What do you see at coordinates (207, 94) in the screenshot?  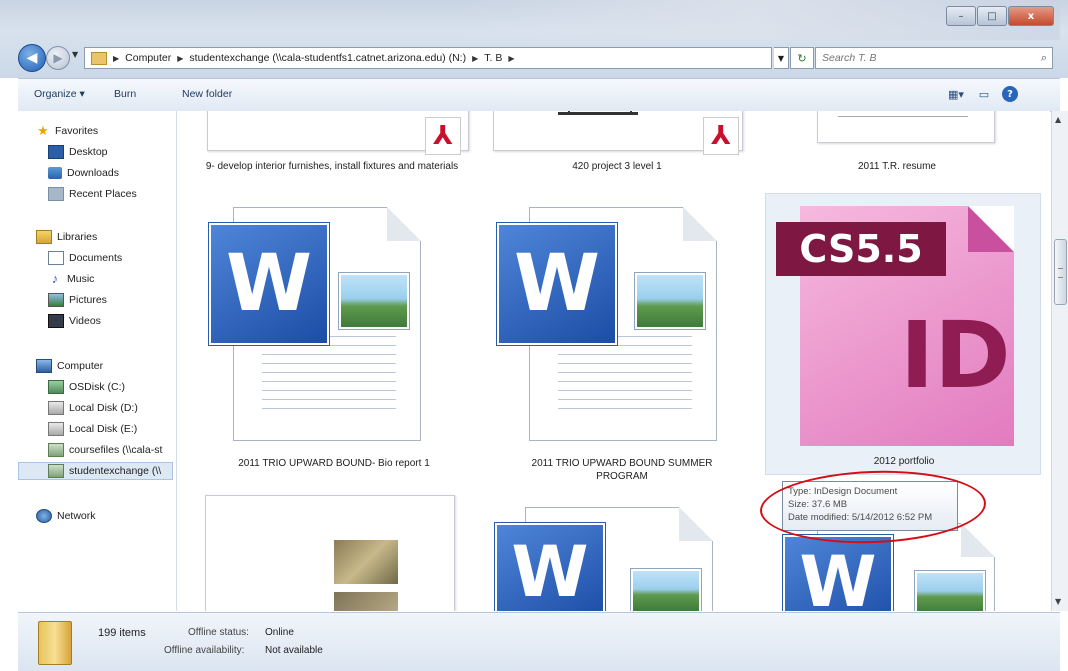 I see `new-folder-button: New folder` at bounding box center [207, 94].